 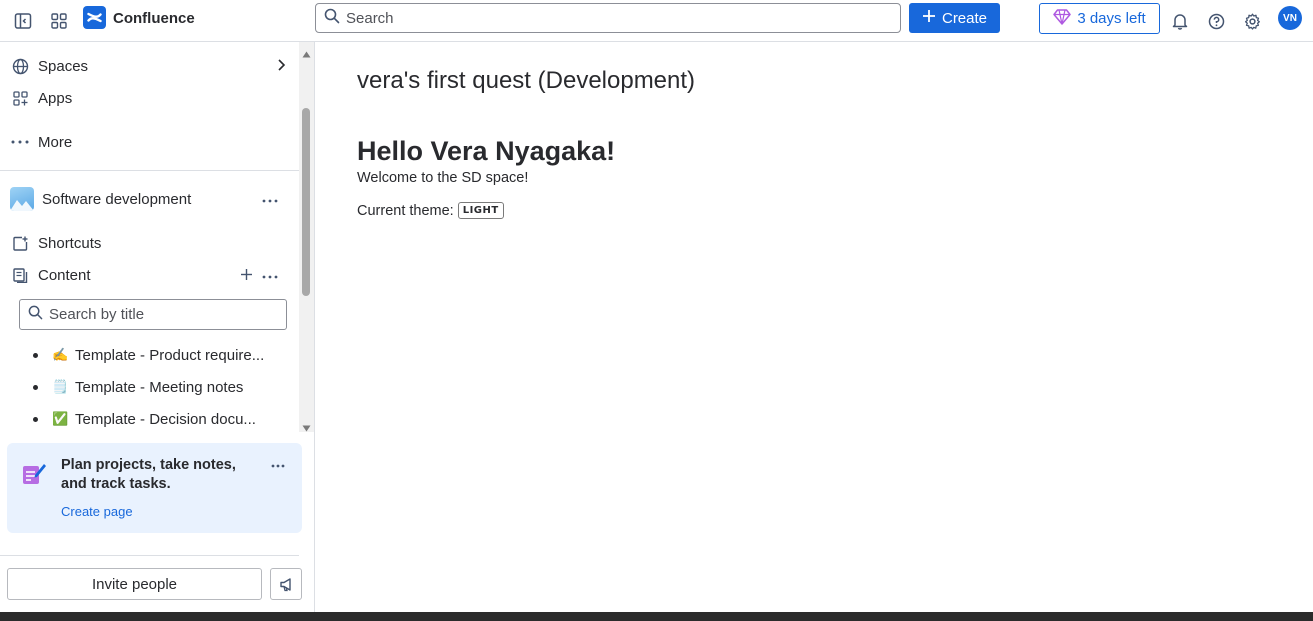 What do you see at coordinates (1216, 21) in the screenshot?
I see `help-icon` at bounding box center [1216, 21].